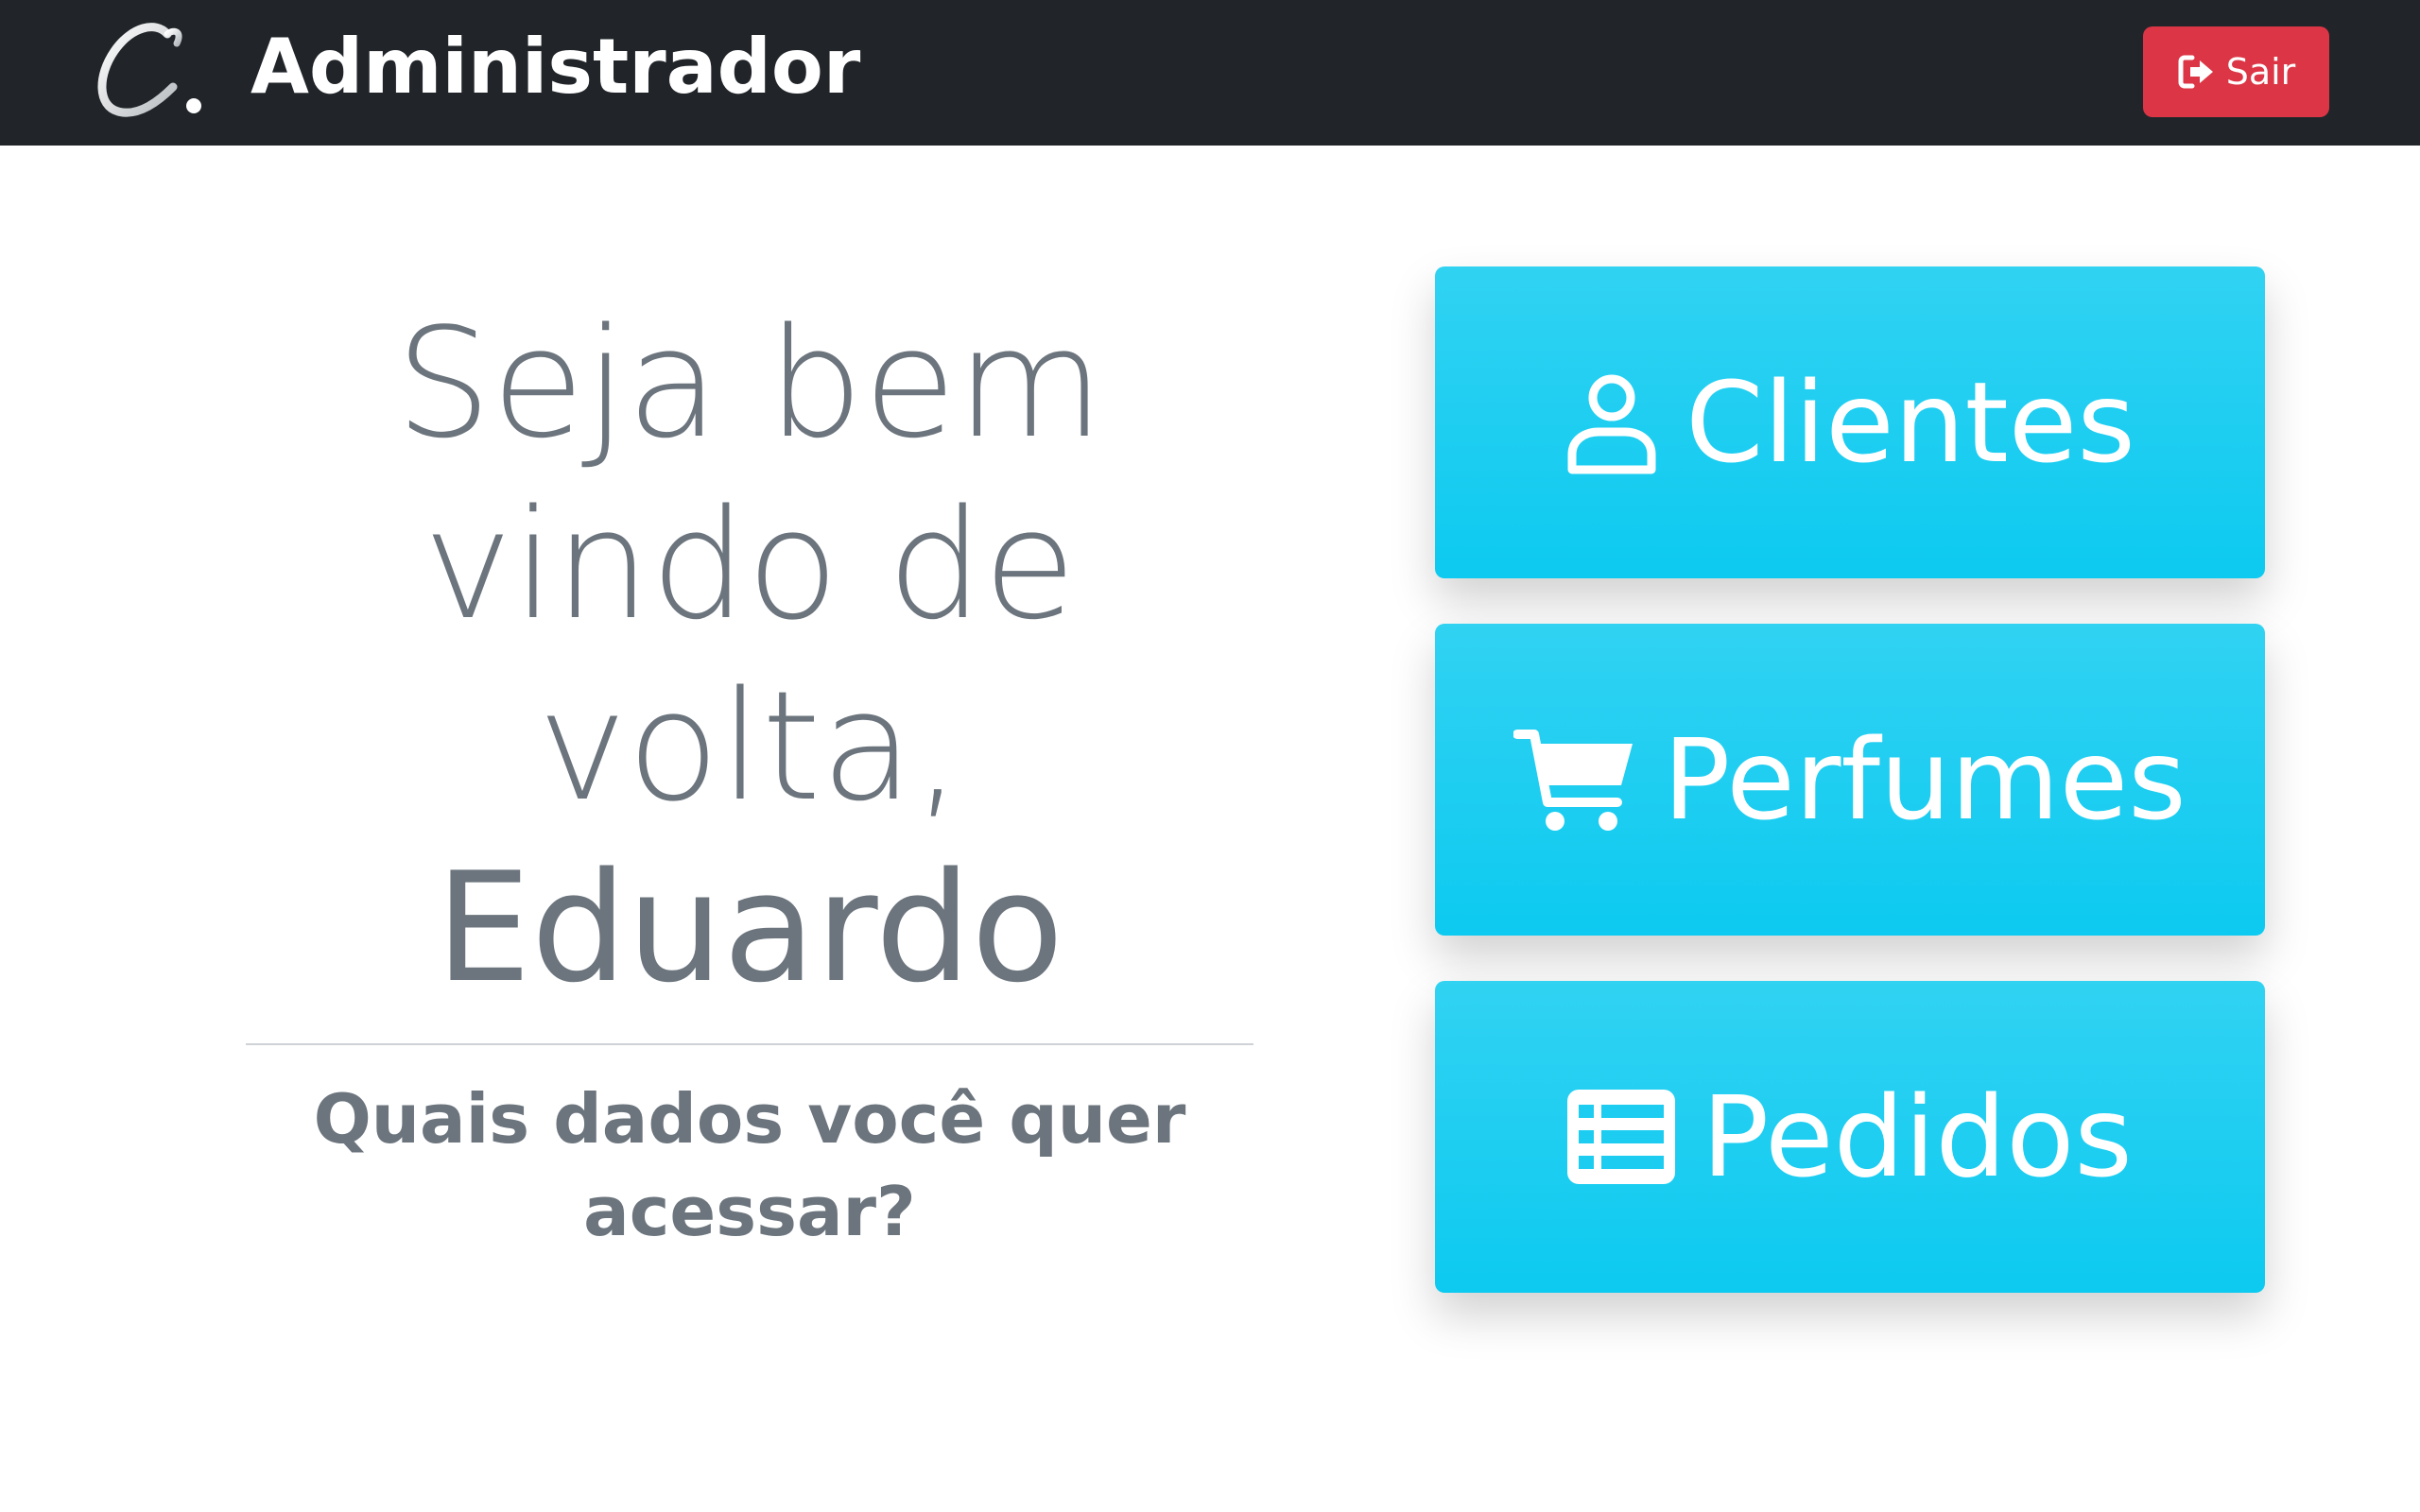 This screenshot has width=2420, height=1512. I want to click on clientes-button: Clientes, so click(1850, 422).